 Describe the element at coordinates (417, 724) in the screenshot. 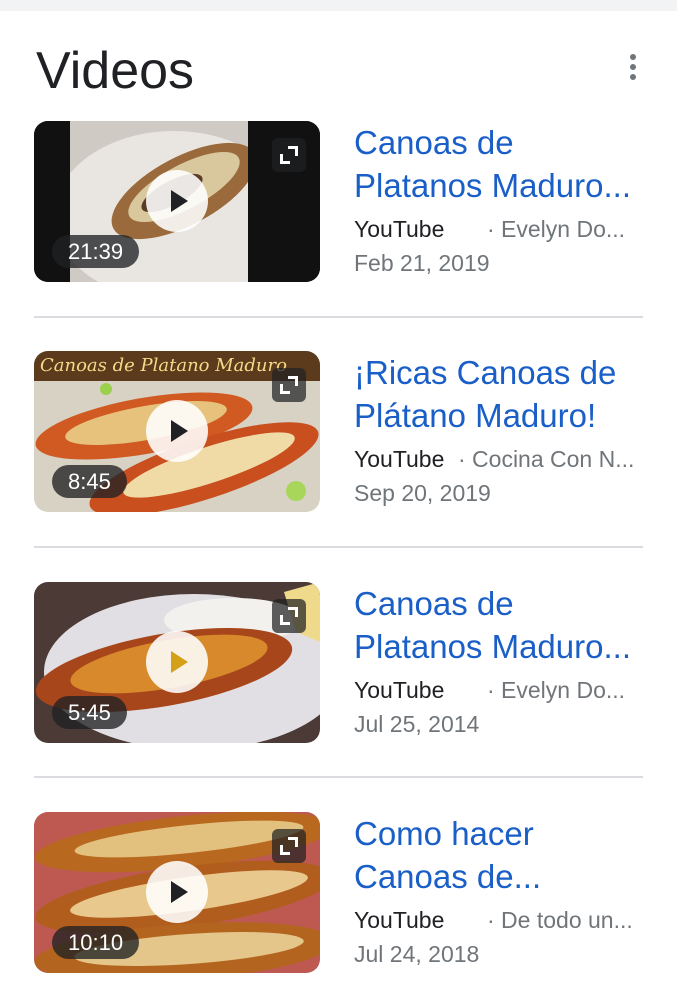

I see `video-date: Jul 25, 2014` at that location.